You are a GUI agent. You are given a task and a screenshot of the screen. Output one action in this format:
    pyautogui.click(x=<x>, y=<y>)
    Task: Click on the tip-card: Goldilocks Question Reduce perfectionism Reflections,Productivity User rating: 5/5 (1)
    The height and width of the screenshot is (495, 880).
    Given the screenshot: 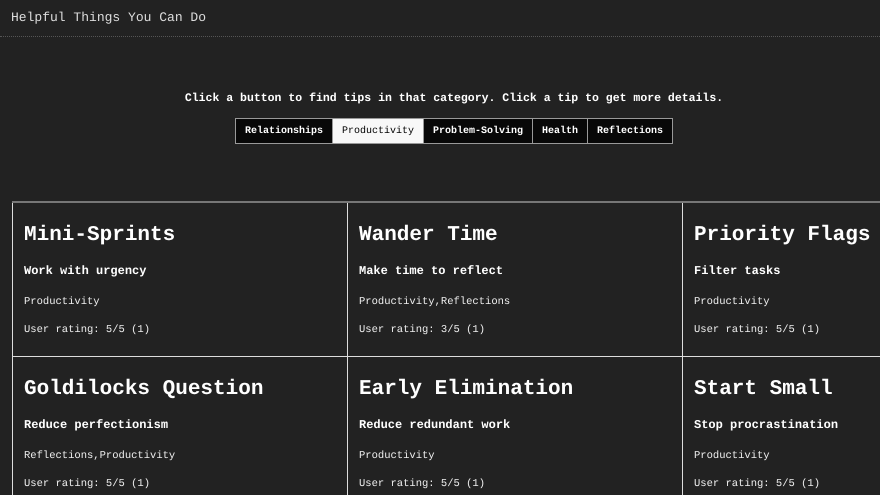 What is the action you would take?
    pyautogui.click(x=179, y=426)
    